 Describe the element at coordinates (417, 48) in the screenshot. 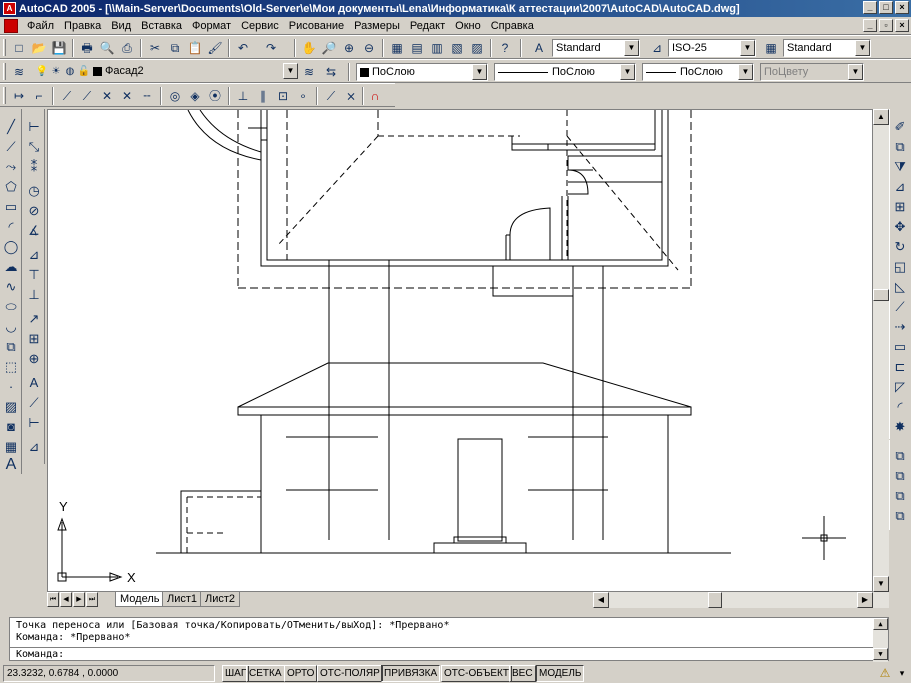

I see `design-center-icon: ▤` at that location.